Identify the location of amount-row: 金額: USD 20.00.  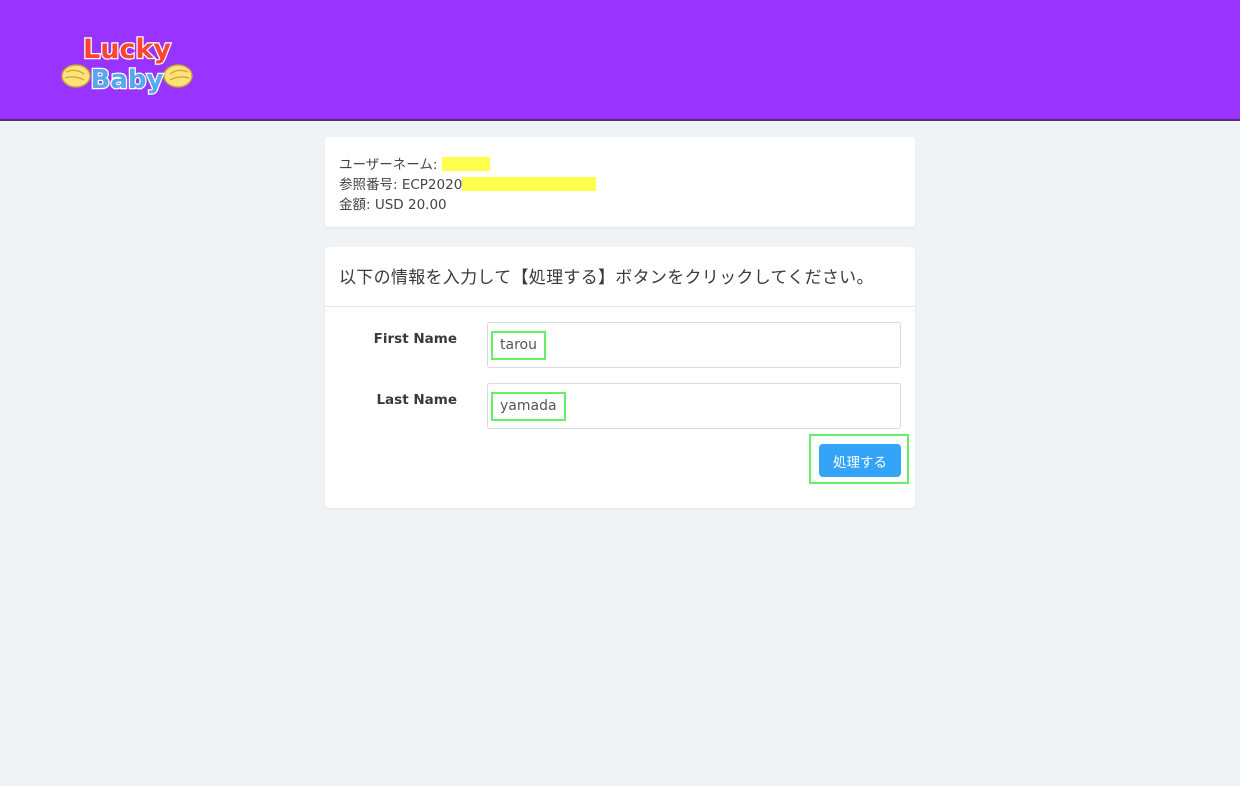
(393, 203).